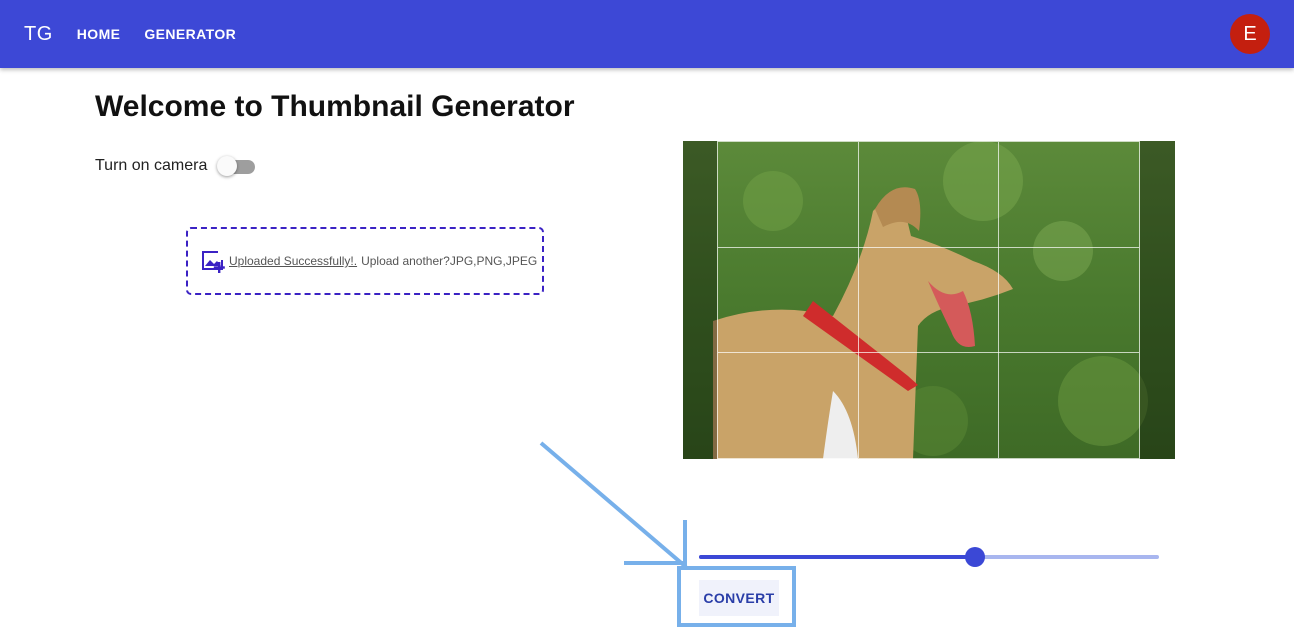 The width and height of the screenshot is (1294, 634). I want to click on crop-shade-right, so click(1157, 300).